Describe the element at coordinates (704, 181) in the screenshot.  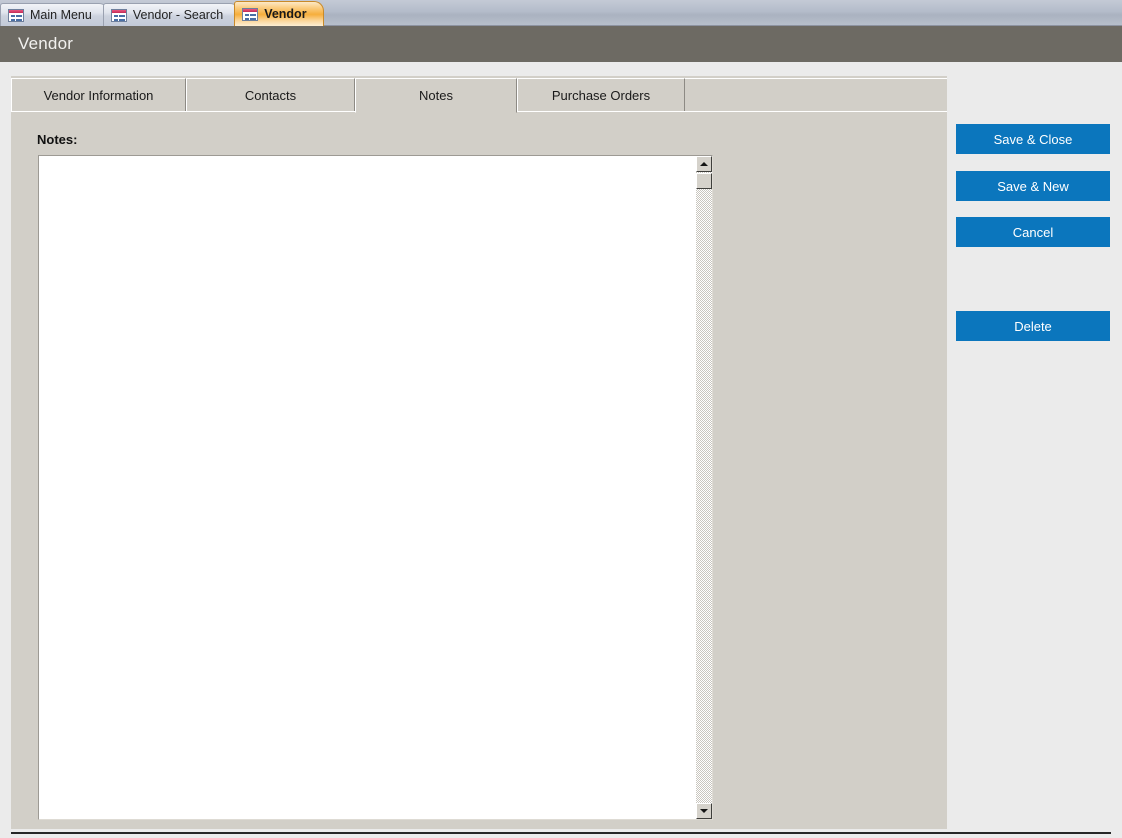
I see `scrollbar-thumb` at that location.